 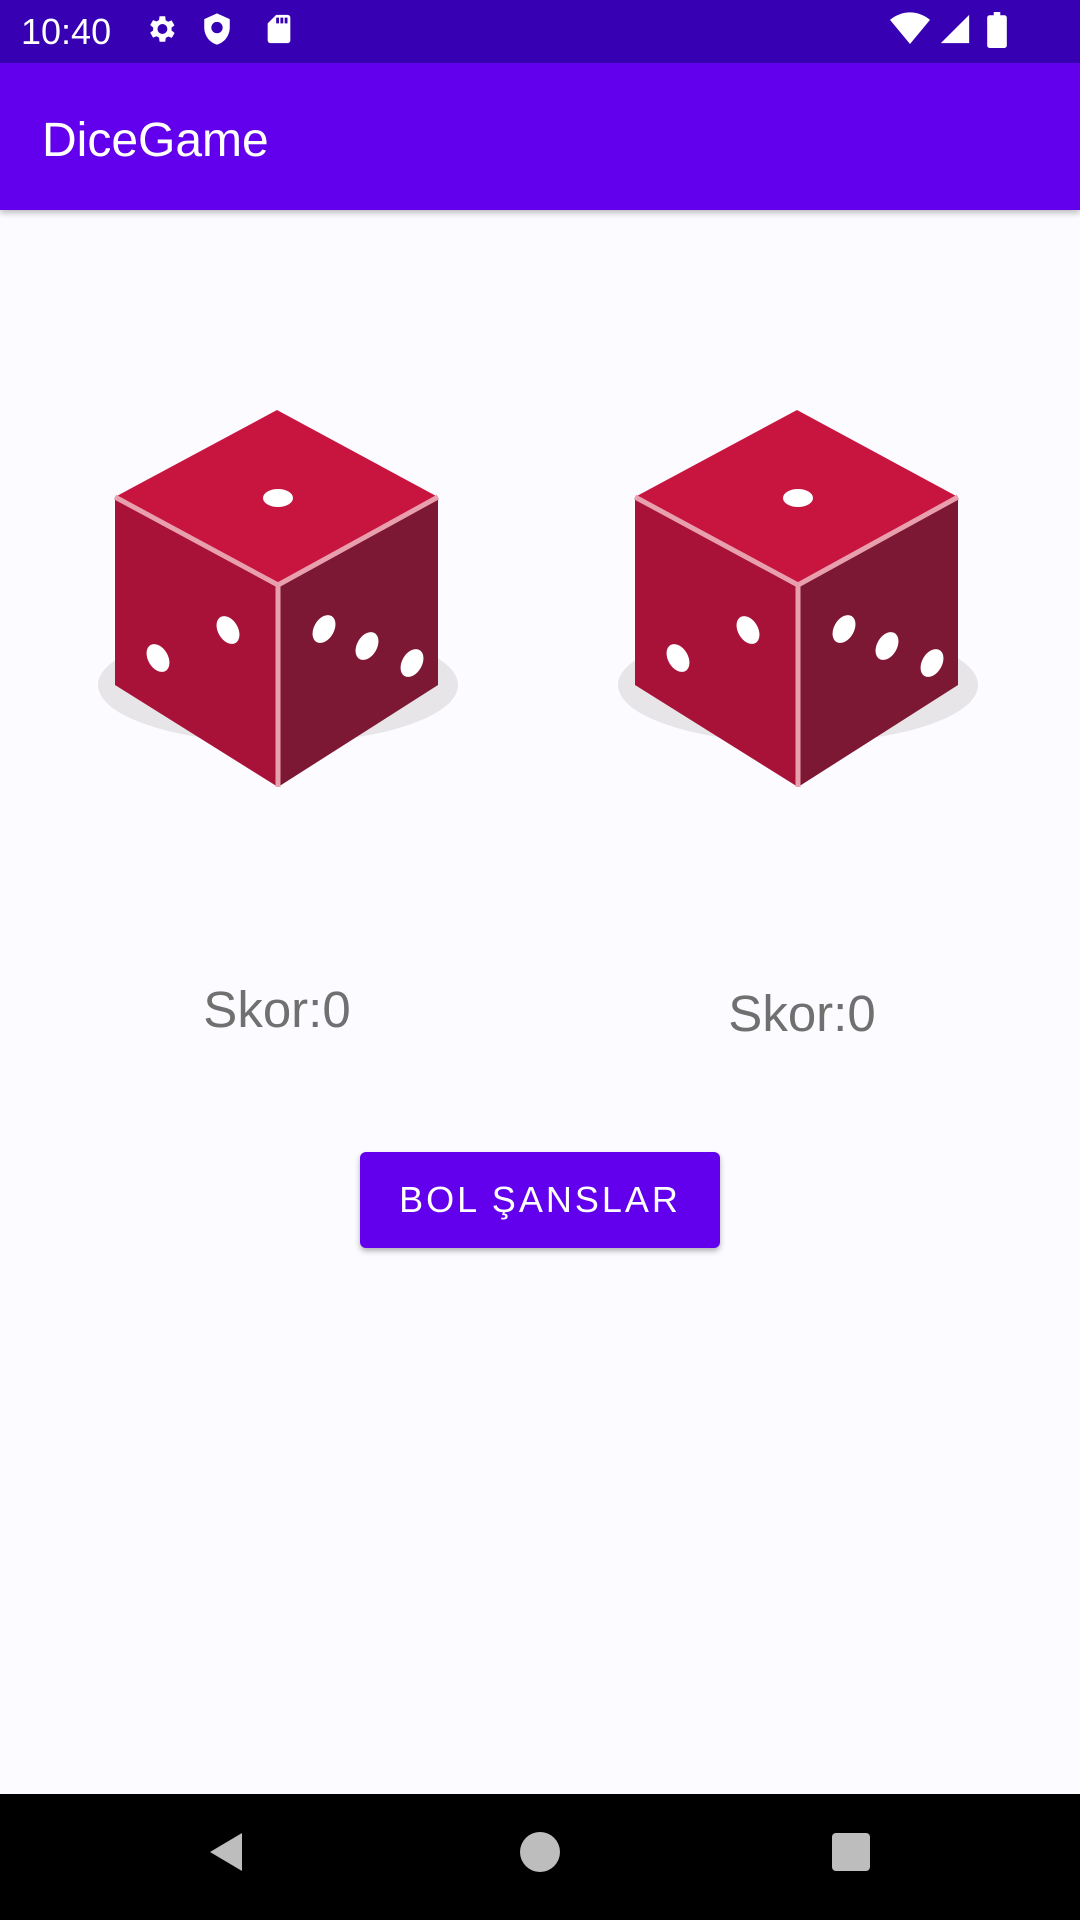 What do you see at coordinates (910, 31) in the screenshot?
I see `wifi-icon` at bounding box center [910, 31].